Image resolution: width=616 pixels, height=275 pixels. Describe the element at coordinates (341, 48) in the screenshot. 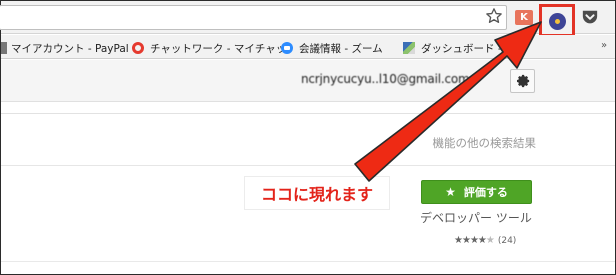

I see `bookmark-label: 会議情報 - ズーム` at that location.